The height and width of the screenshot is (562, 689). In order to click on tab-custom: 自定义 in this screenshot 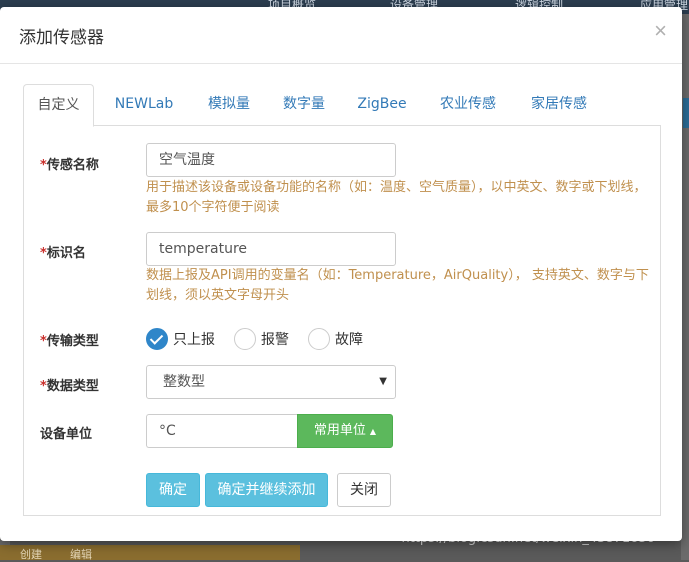, I will do `click(58, 105)`.